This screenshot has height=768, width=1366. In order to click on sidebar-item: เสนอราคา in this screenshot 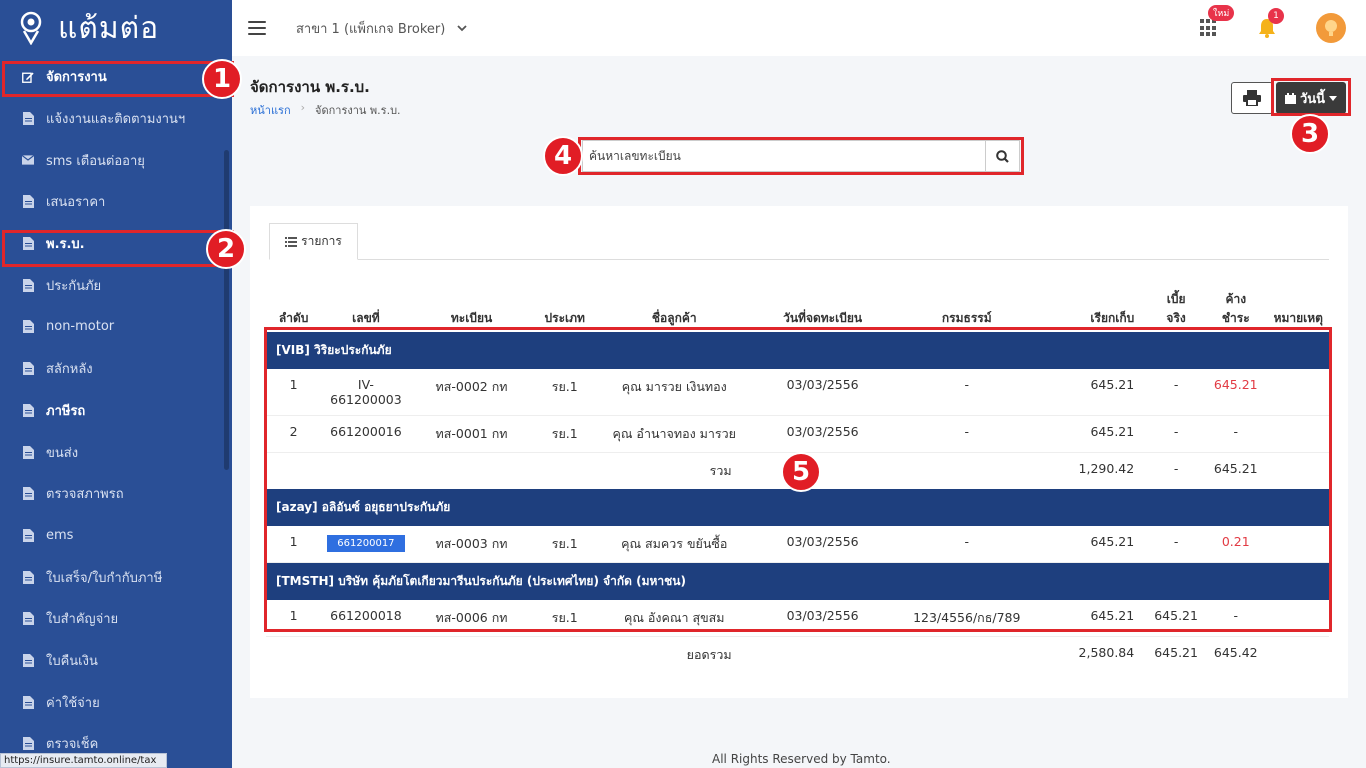, I will do `click(116, 202)`.